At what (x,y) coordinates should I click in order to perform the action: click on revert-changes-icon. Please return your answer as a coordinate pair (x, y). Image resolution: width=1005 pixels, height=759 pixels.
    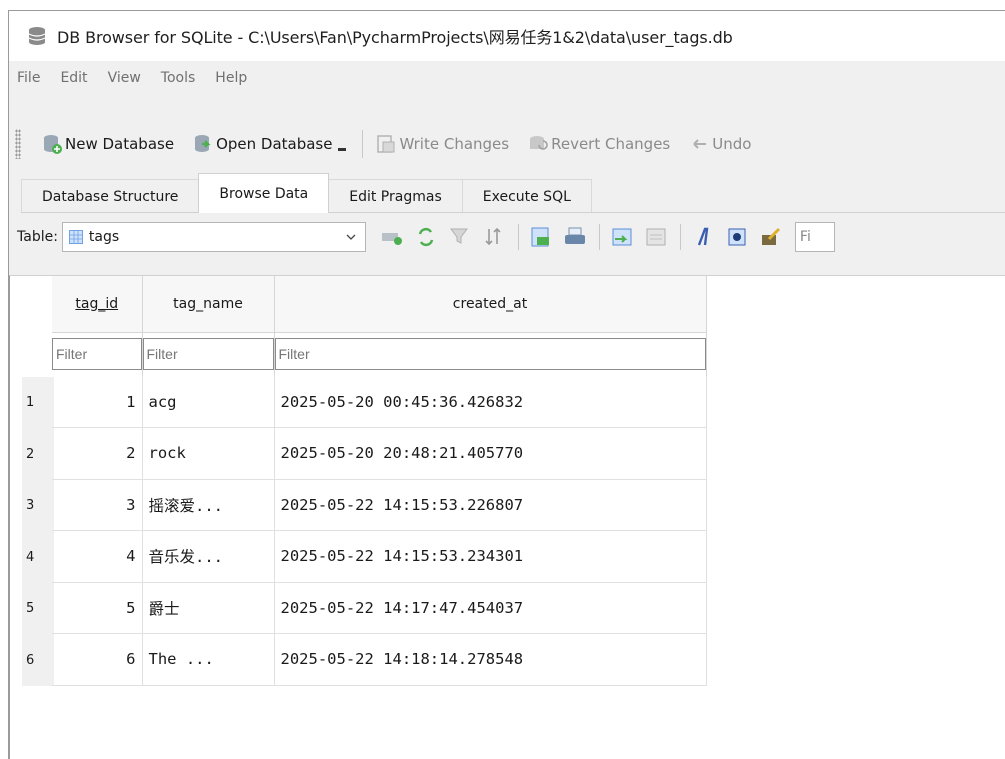
    Looking at the image, I should click on (539, 143).